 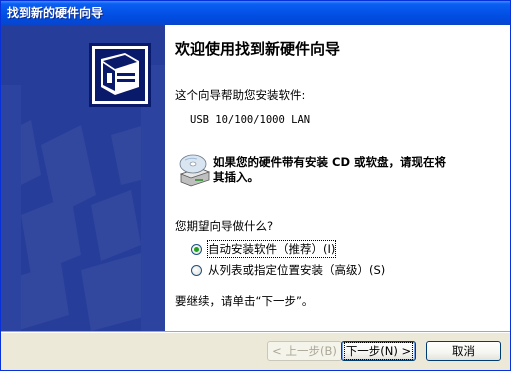 I want to click on option-manual-install-label: 从列表或指定位置安装（高级）(S), so click(x=296, y=270).